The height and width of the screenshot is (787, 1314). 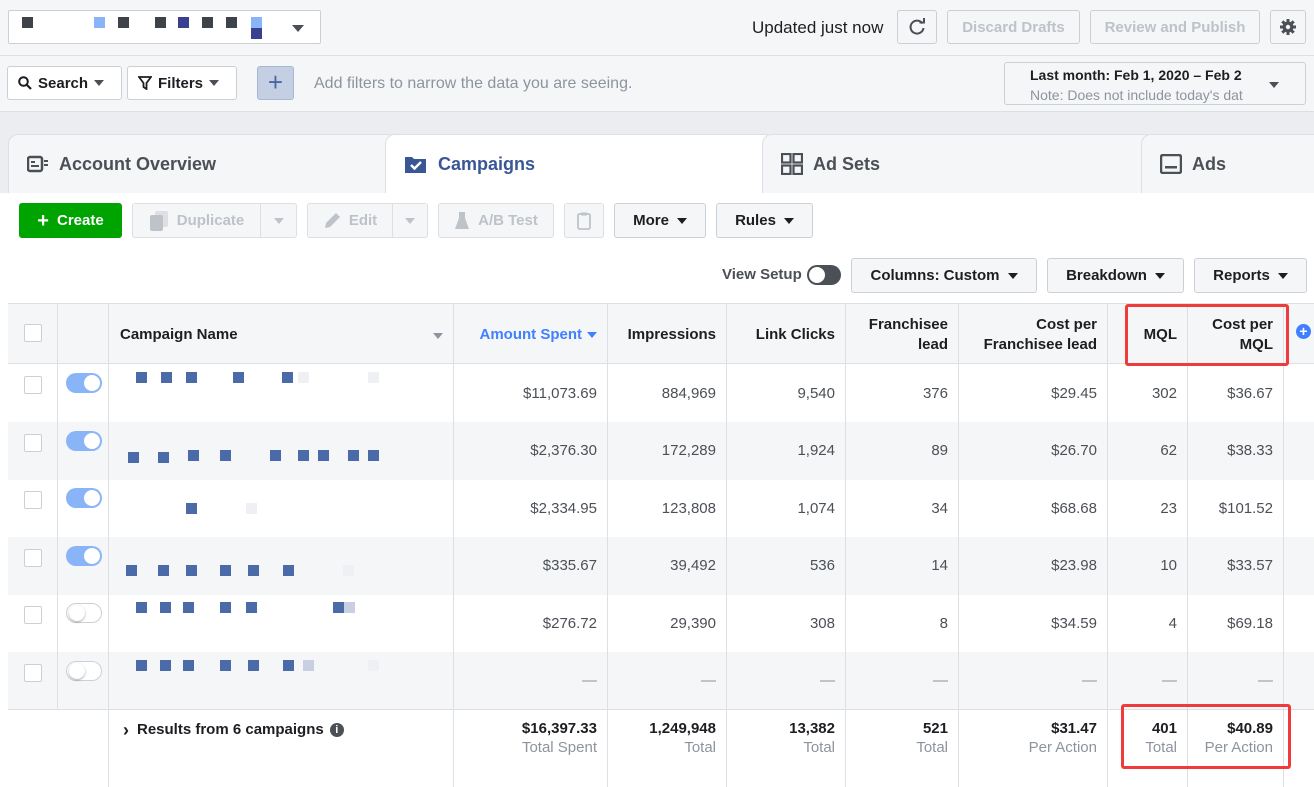 I want to click on cell-impressions: 123,808, so click(x=667, y=508).